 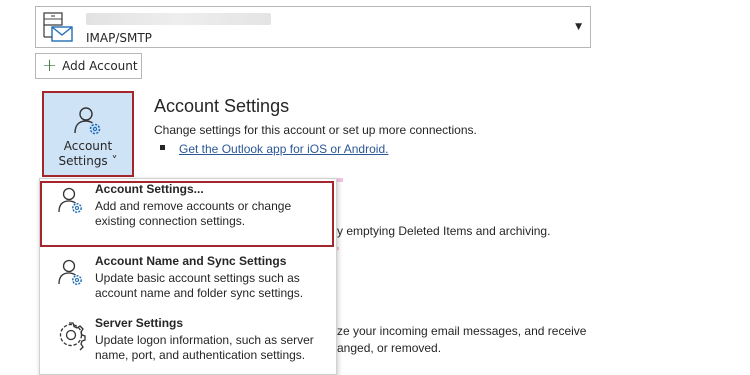 What do you see at coordinates (162, 147) in the screenshot?
I see `bullet` at bounding box center [162, 147].